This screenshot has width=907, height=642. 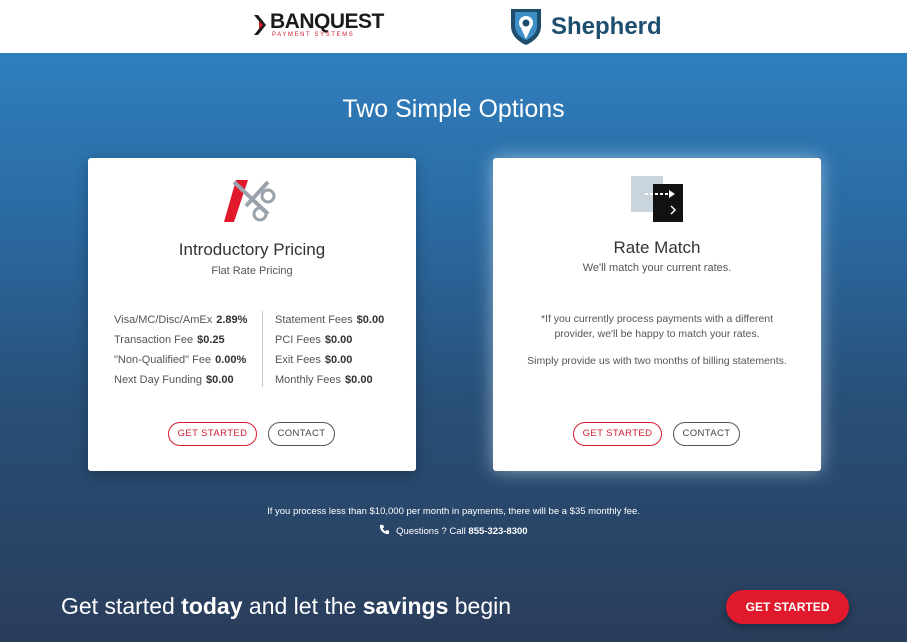 I want to click on rate-match-arrow-icon, so click(x=657, y=199).